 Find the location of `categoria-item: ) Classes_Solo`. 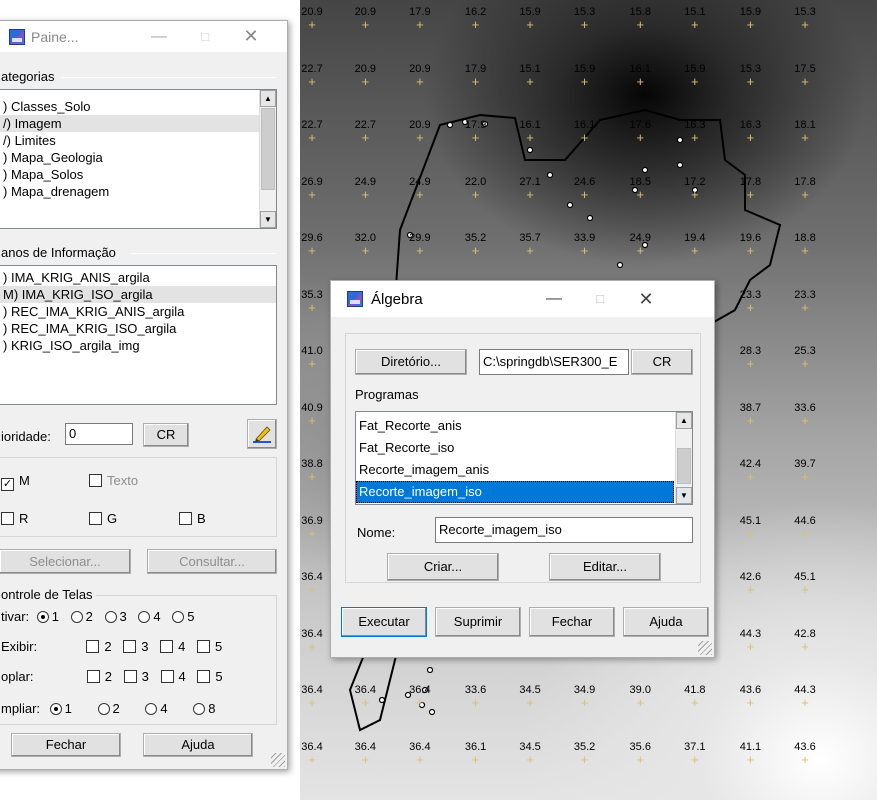

categoria-item: ) Classes_Solo is located at coordinates (129, 106).